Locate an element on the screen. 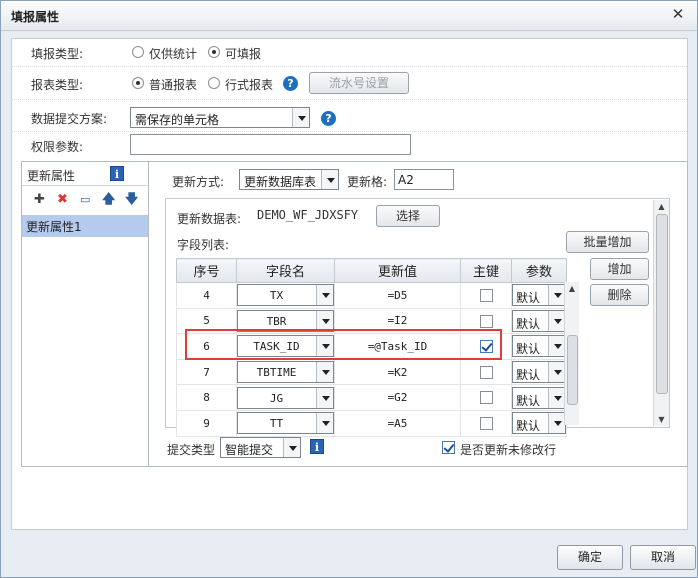 This screenshot has height=578, width=698. field-select: TASK_ID is located at coordinates (285, 346).